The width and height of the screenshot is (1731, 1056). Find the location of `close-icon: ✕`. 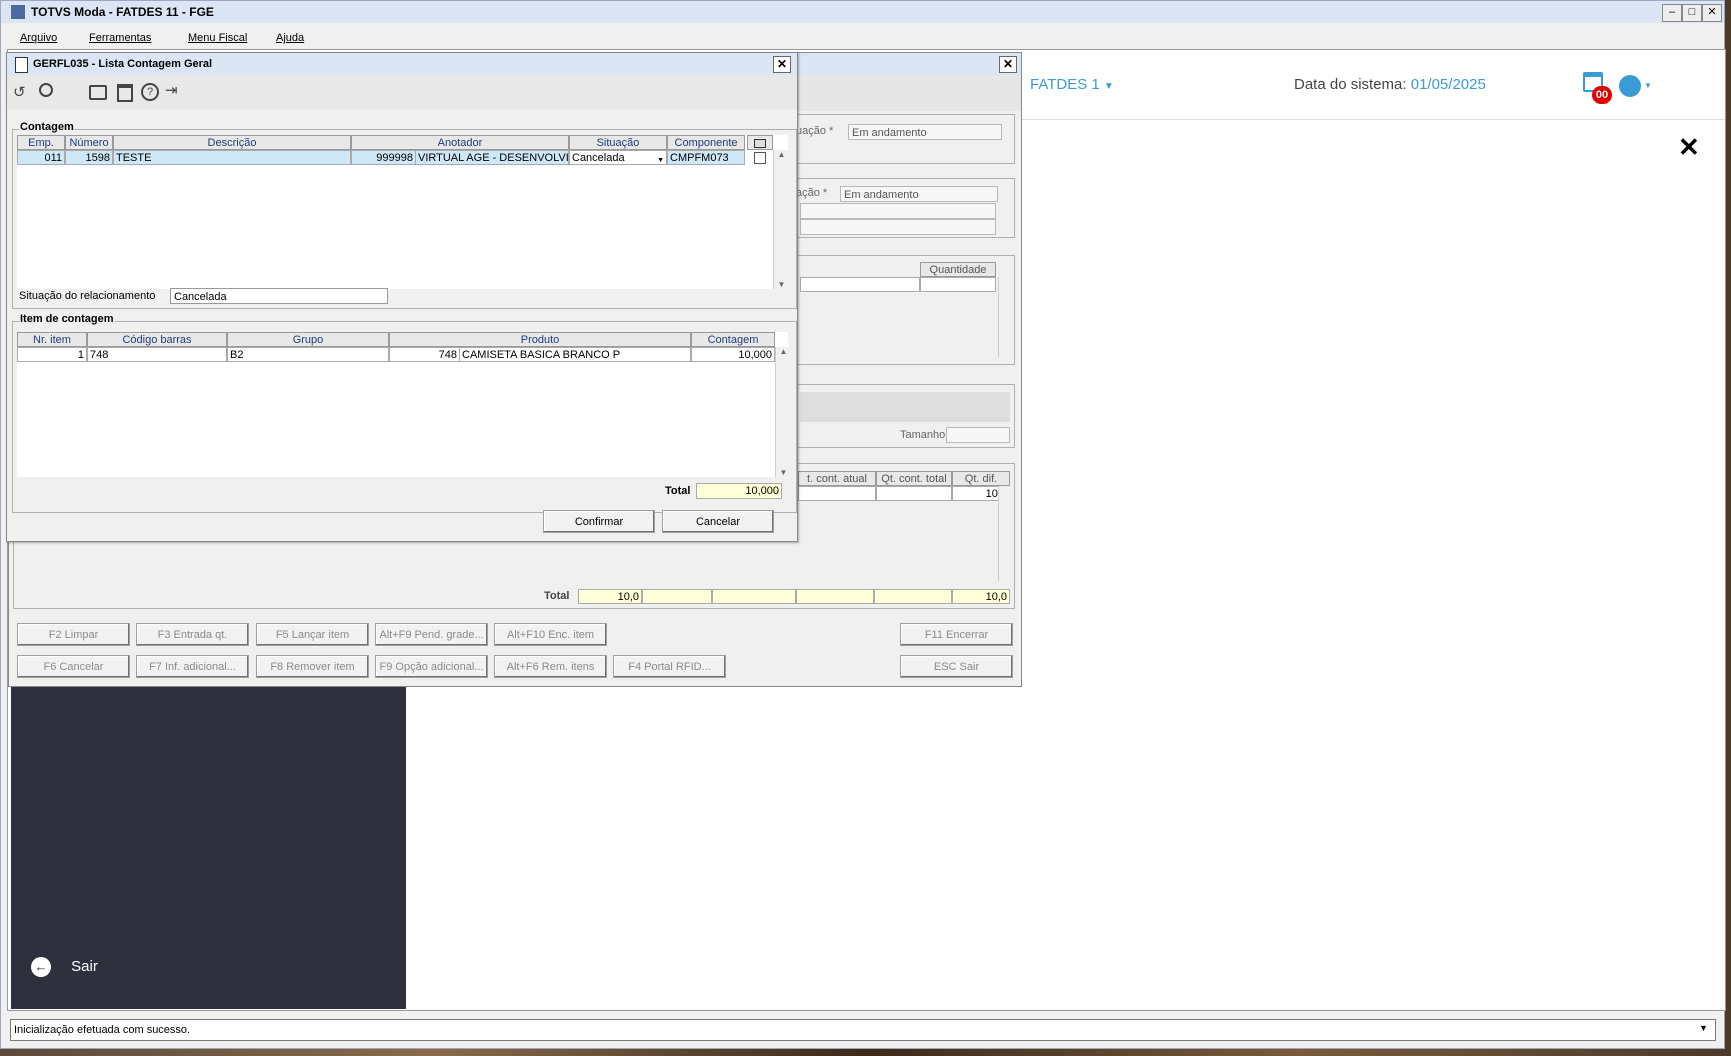

close-icon: ✕ is located at coordinates (1689, 147).